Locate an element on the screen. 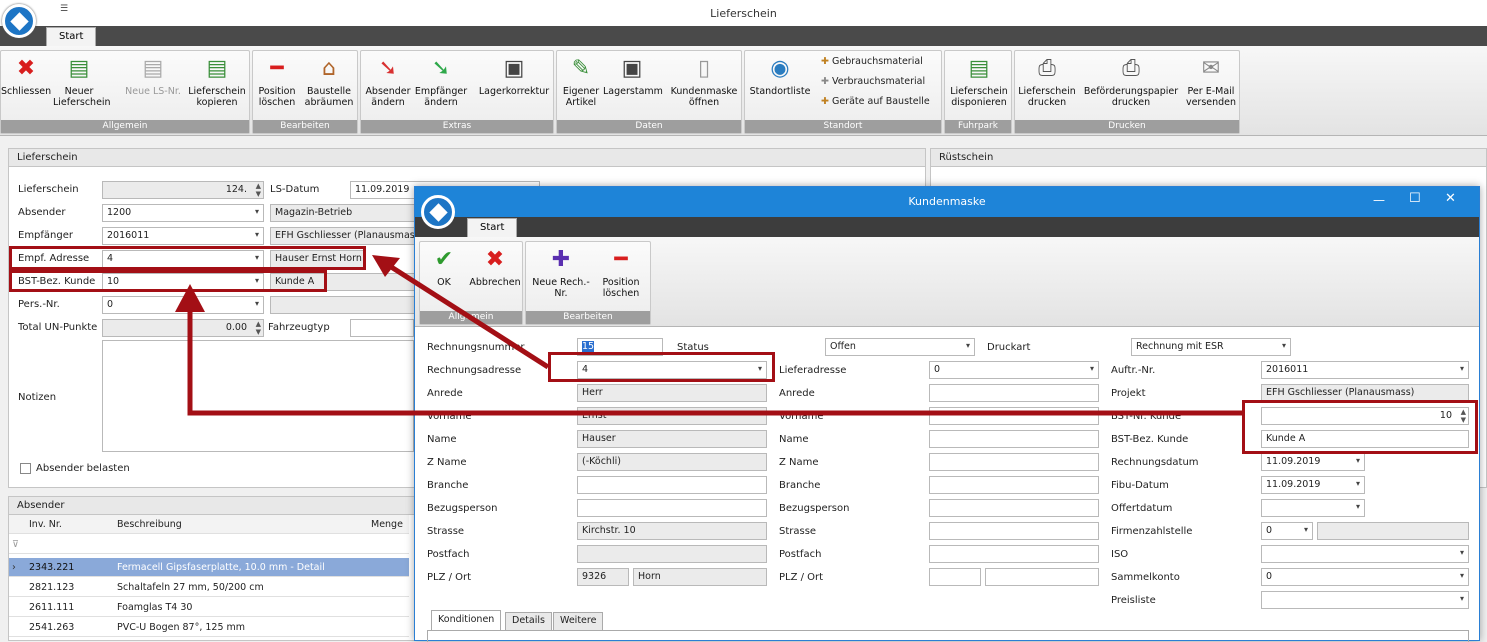 The width and height of the screenshot is (1487, 642). app-logo-icon is located at coordinates (19, 21).